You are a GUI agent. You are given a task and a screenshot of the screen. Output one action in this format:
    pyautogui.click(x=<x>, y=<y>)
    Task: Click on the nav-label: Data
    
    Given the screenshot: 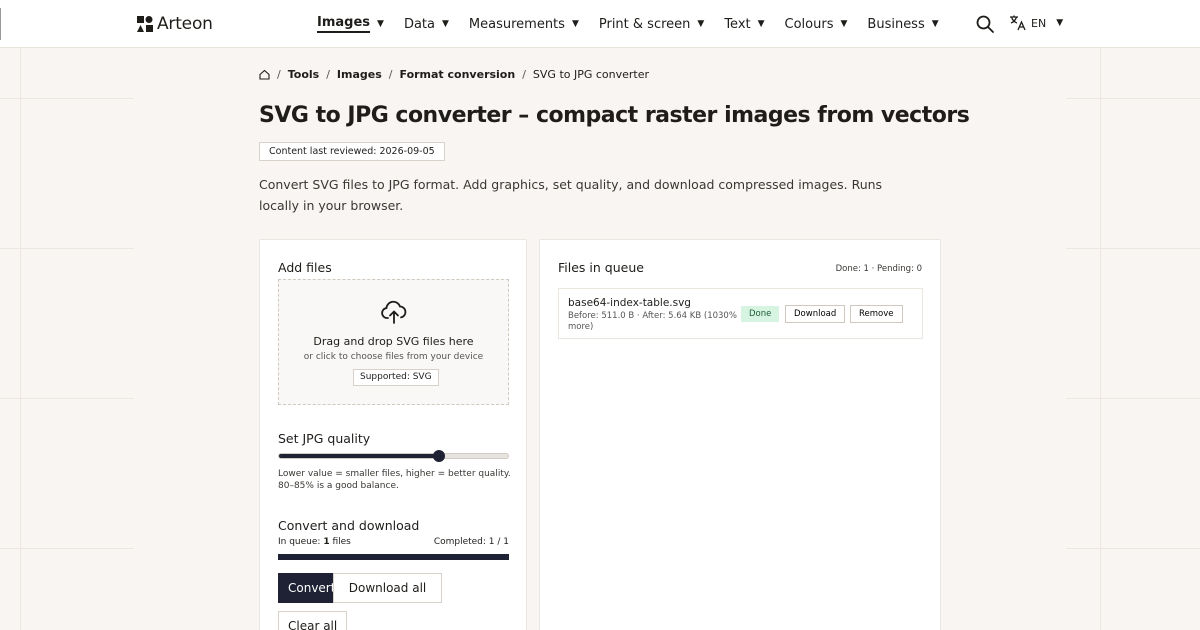 What is the action you would take?
    pyautogui.click(x=419, y=24)
    